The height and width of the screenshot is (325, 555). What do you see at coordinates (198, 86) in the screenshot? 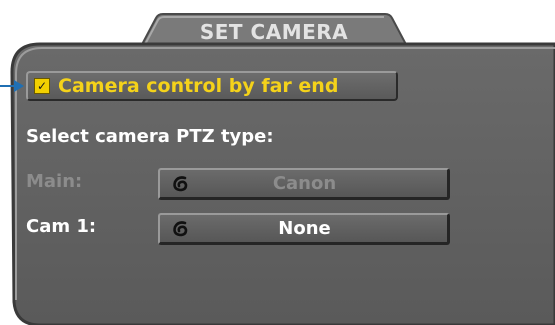
I see `checkbox-label: Camera control by far end` at bounding box center [198, 86].